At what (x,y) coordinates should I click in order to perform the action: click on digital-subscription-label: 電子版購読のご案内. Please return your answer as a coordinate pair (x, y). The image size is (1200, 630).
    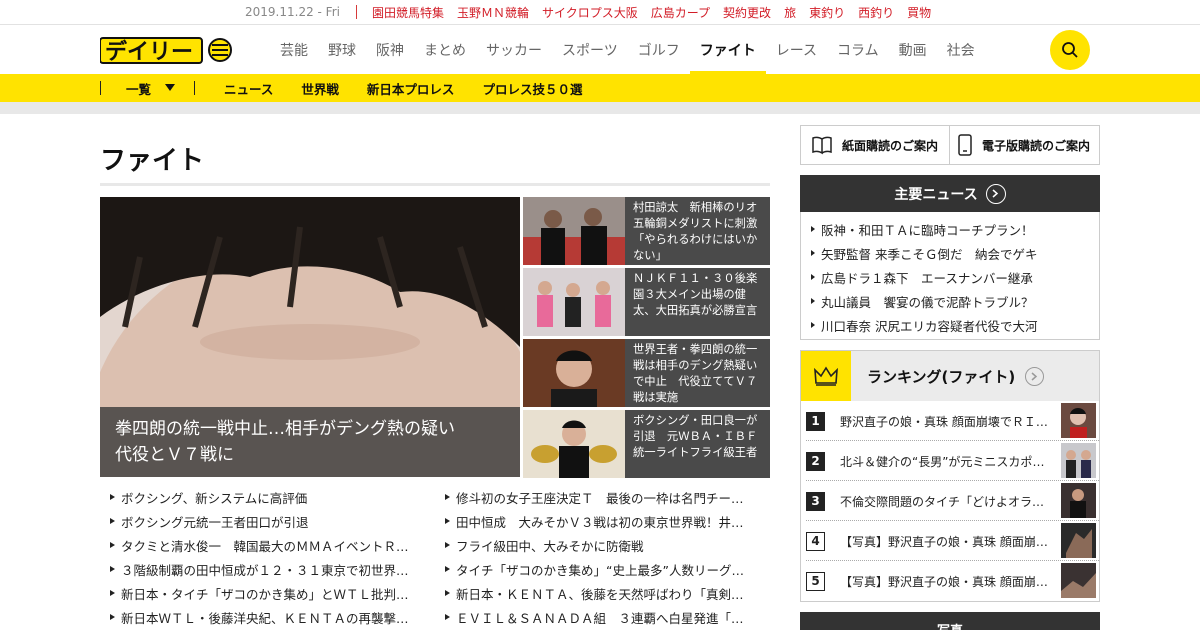
    Looking at the image, I should click on (1036, 145).